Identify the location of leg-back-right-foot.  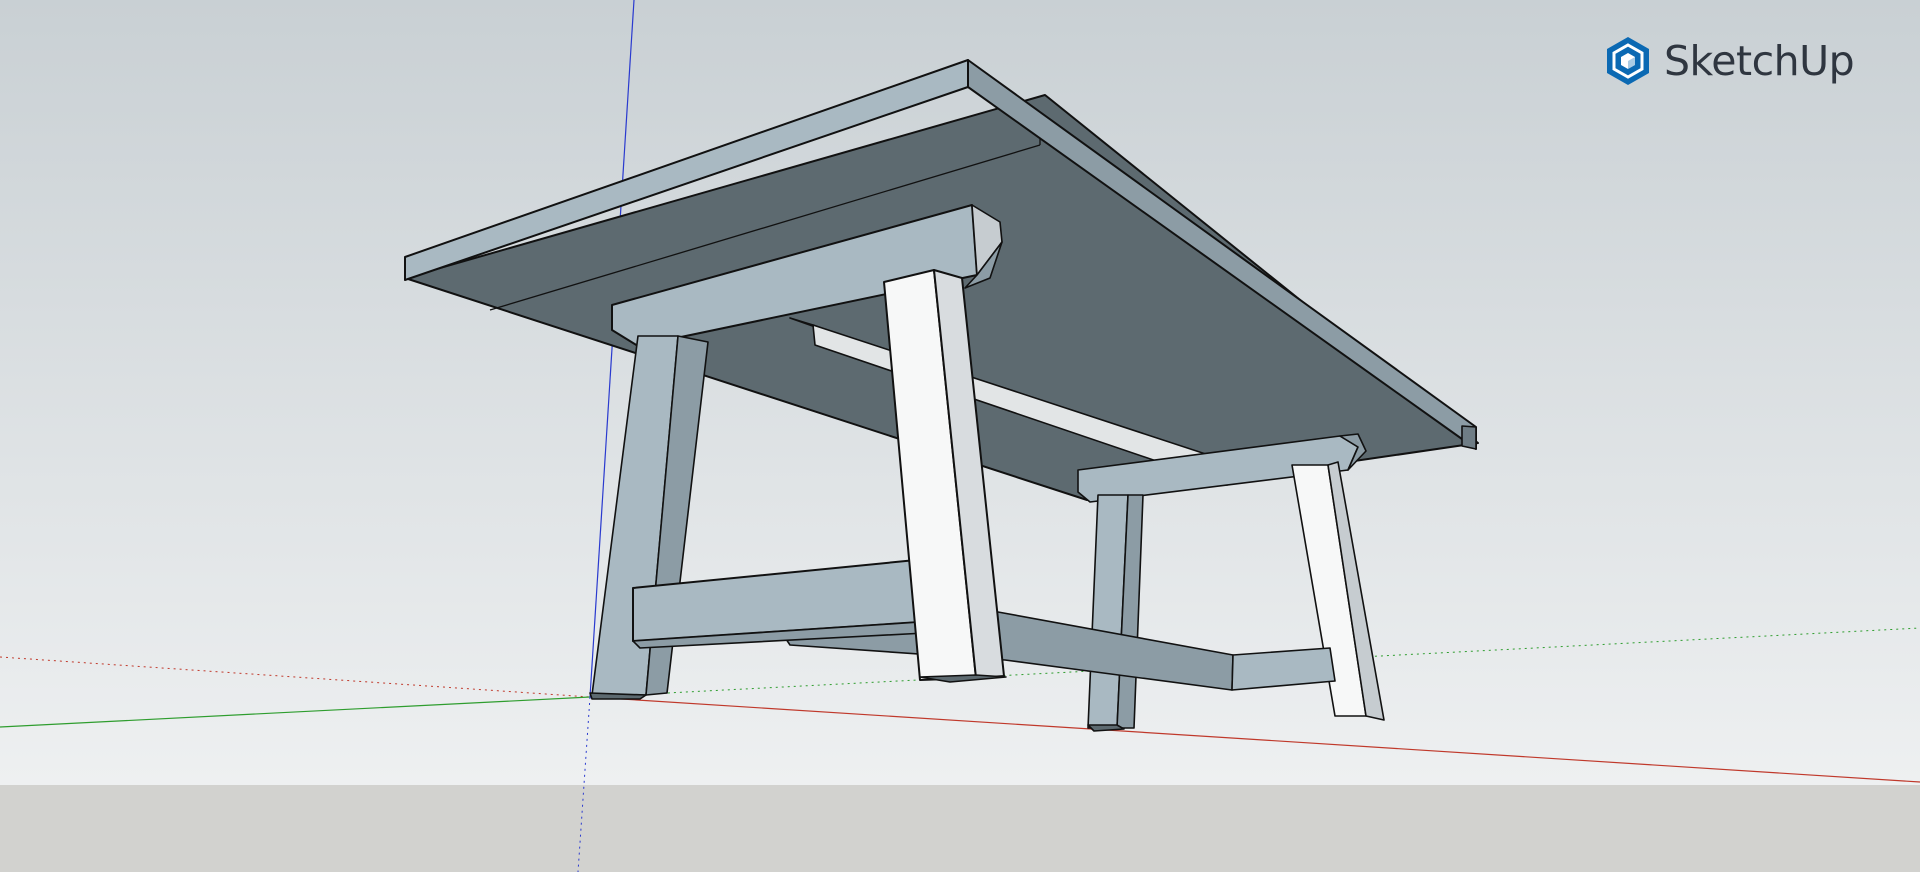
(1106, 728).